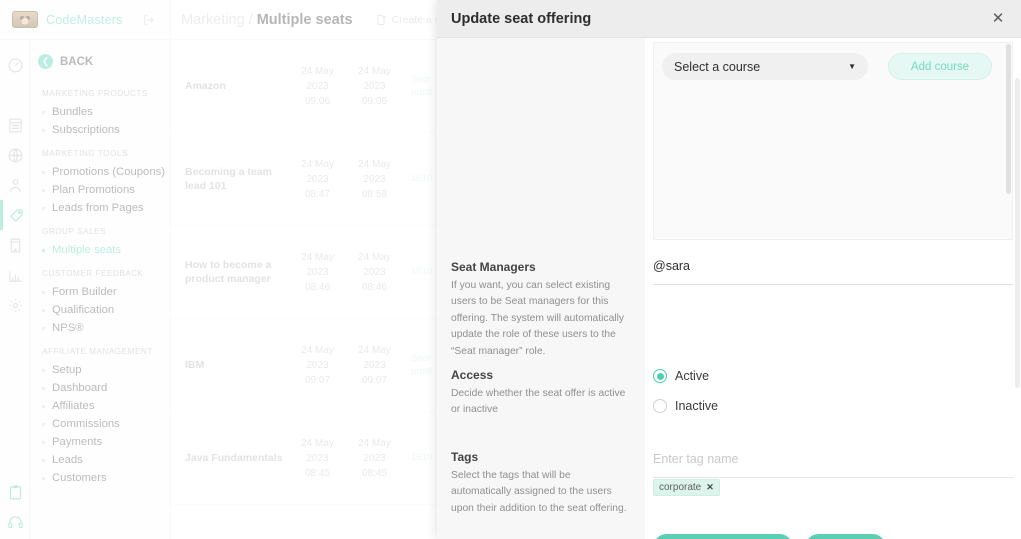  I want to click on modal-scrollbar, so click(1017, 233).